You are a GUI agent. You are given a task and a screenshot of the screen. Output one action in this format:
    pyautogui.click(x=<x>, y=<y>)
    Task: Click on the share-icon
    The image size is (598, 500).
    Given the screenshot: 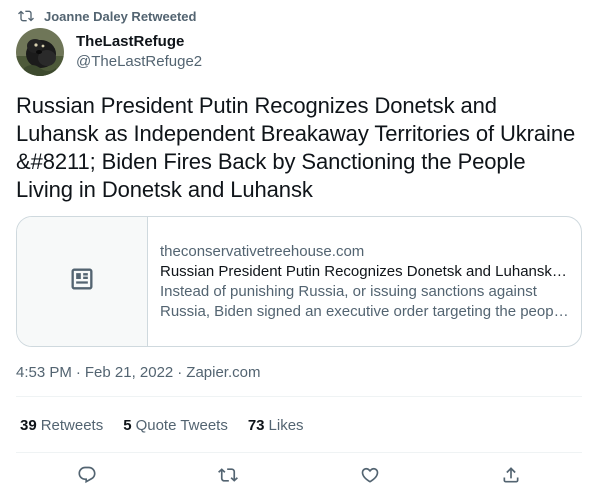 What is the action you would take?
    pyautogui.click(x=511, y=477)
    